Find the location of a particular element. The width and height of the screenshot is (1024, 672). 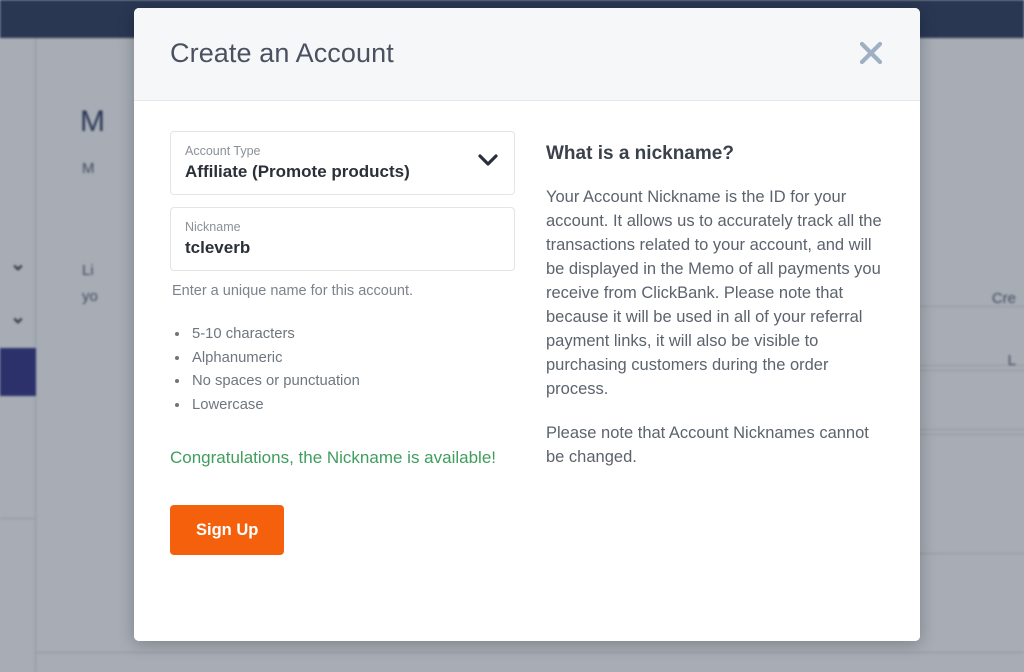

chevron-down-icon is located at coordinates (488, 160).